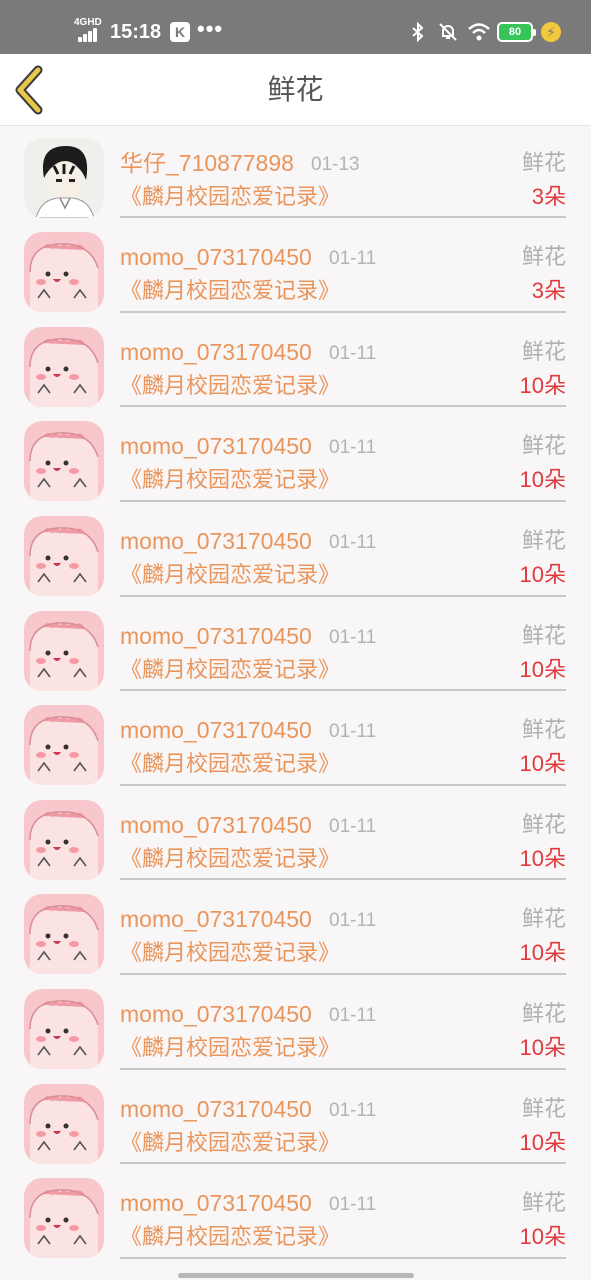 Image resolution: width=591 pixels, height=1280 pixels. What do you see at coordinates (180, 32) in the screenshot?
I see `k-app-icon: K` at bounding box center [180, 32].